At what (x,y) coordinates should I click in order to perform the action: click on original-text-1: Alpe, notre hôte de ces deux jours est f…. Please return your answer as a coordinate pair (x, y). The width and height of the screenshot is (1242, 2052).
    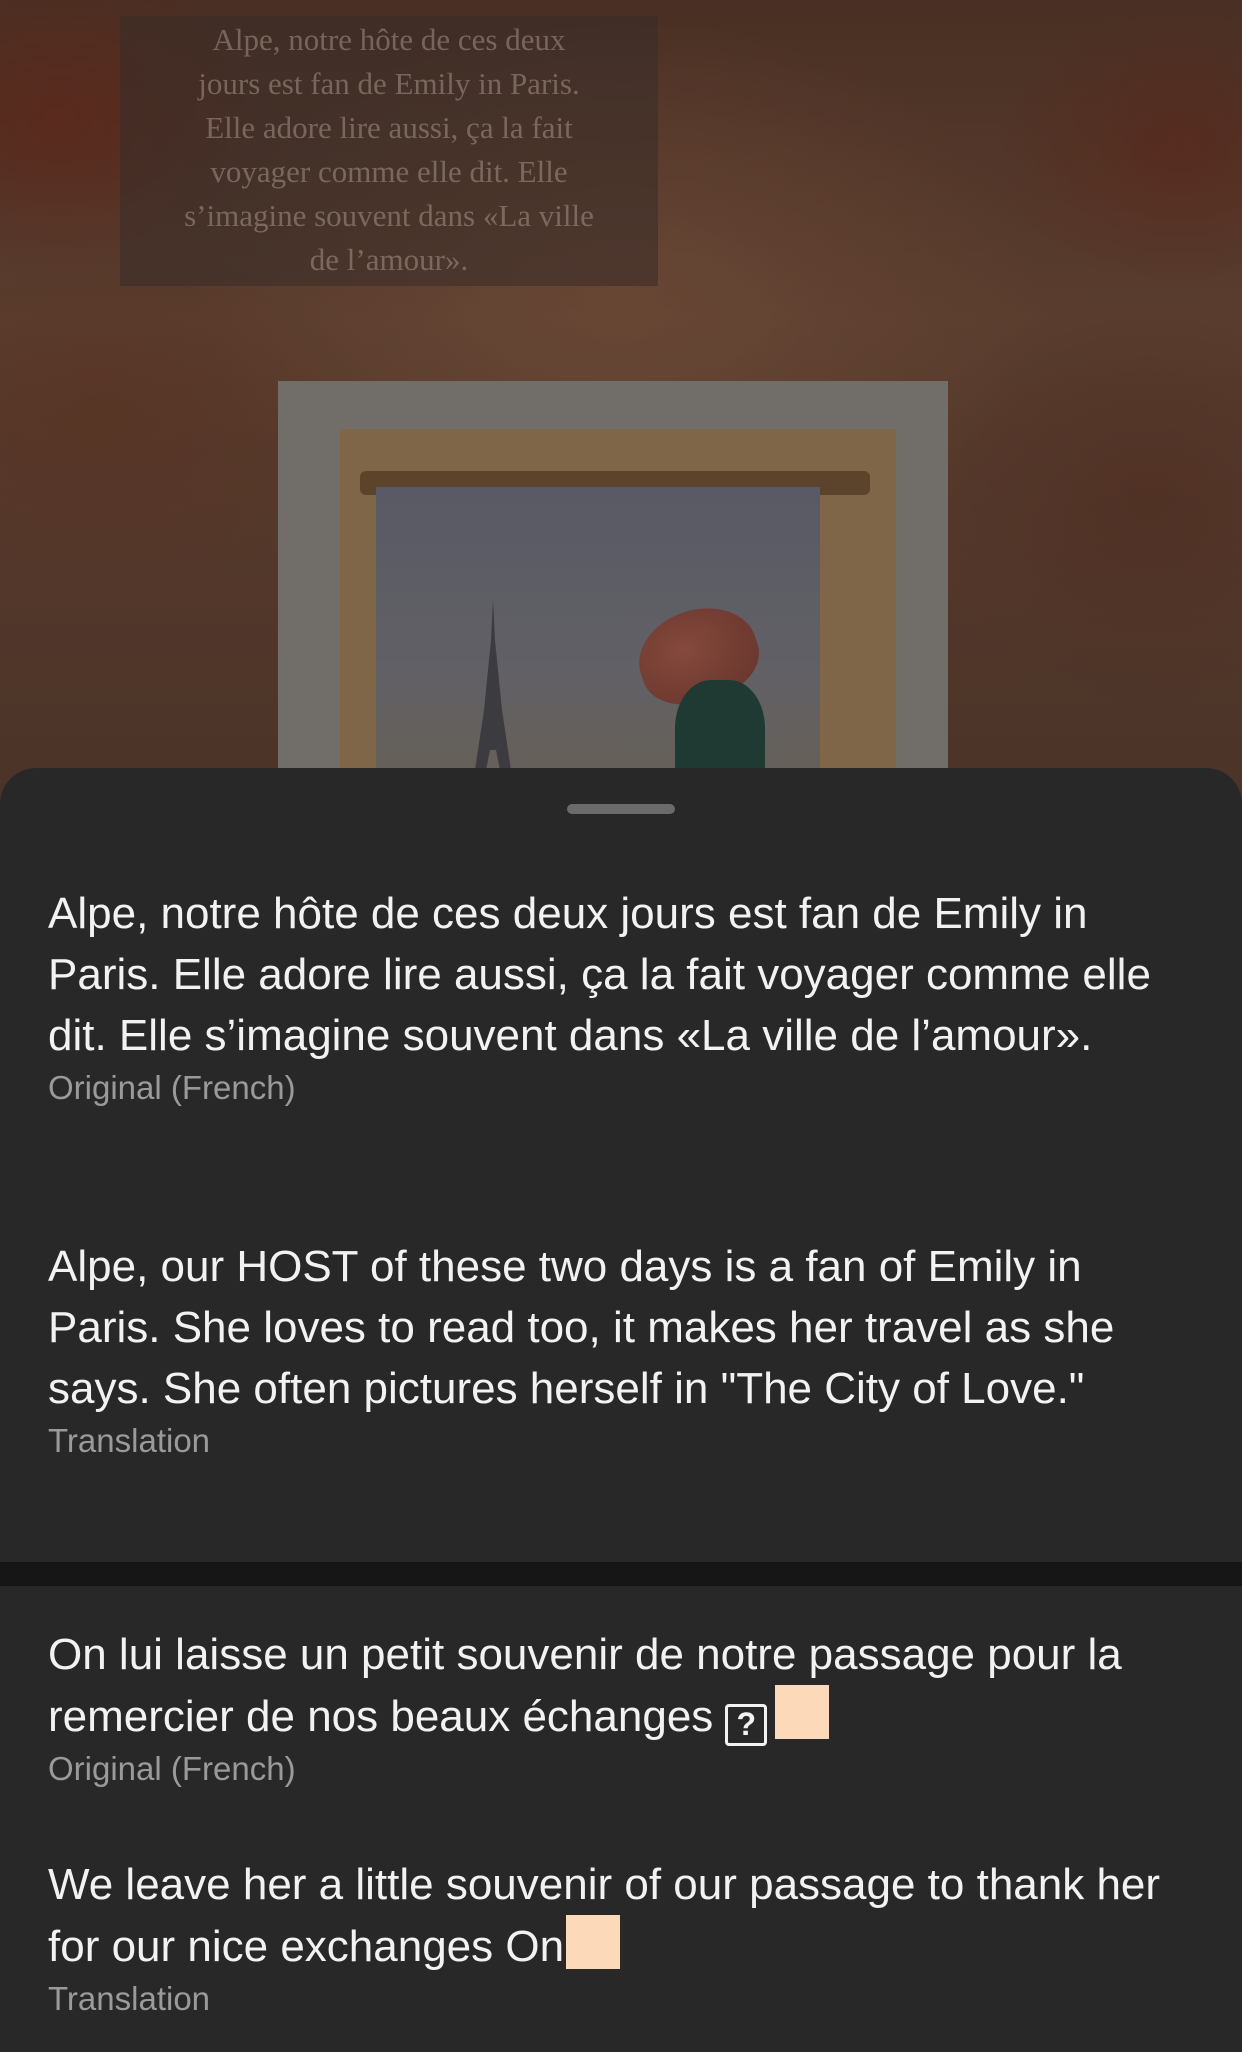
    Looking at the image, I should click on (599, 974).